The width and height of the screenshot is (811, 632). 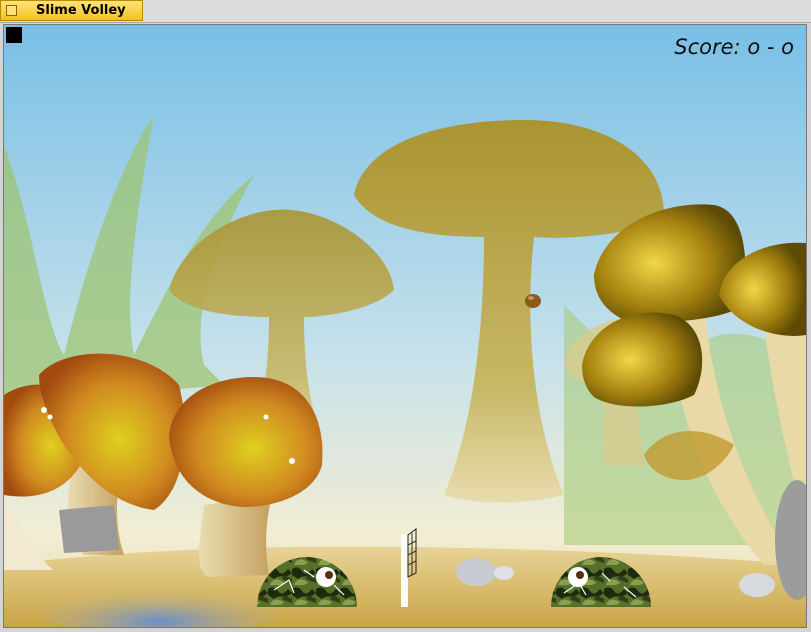 What do you see at coordinates (404, 571) in the screenshot?
I see `net-post` at bounding box center [404, 571].